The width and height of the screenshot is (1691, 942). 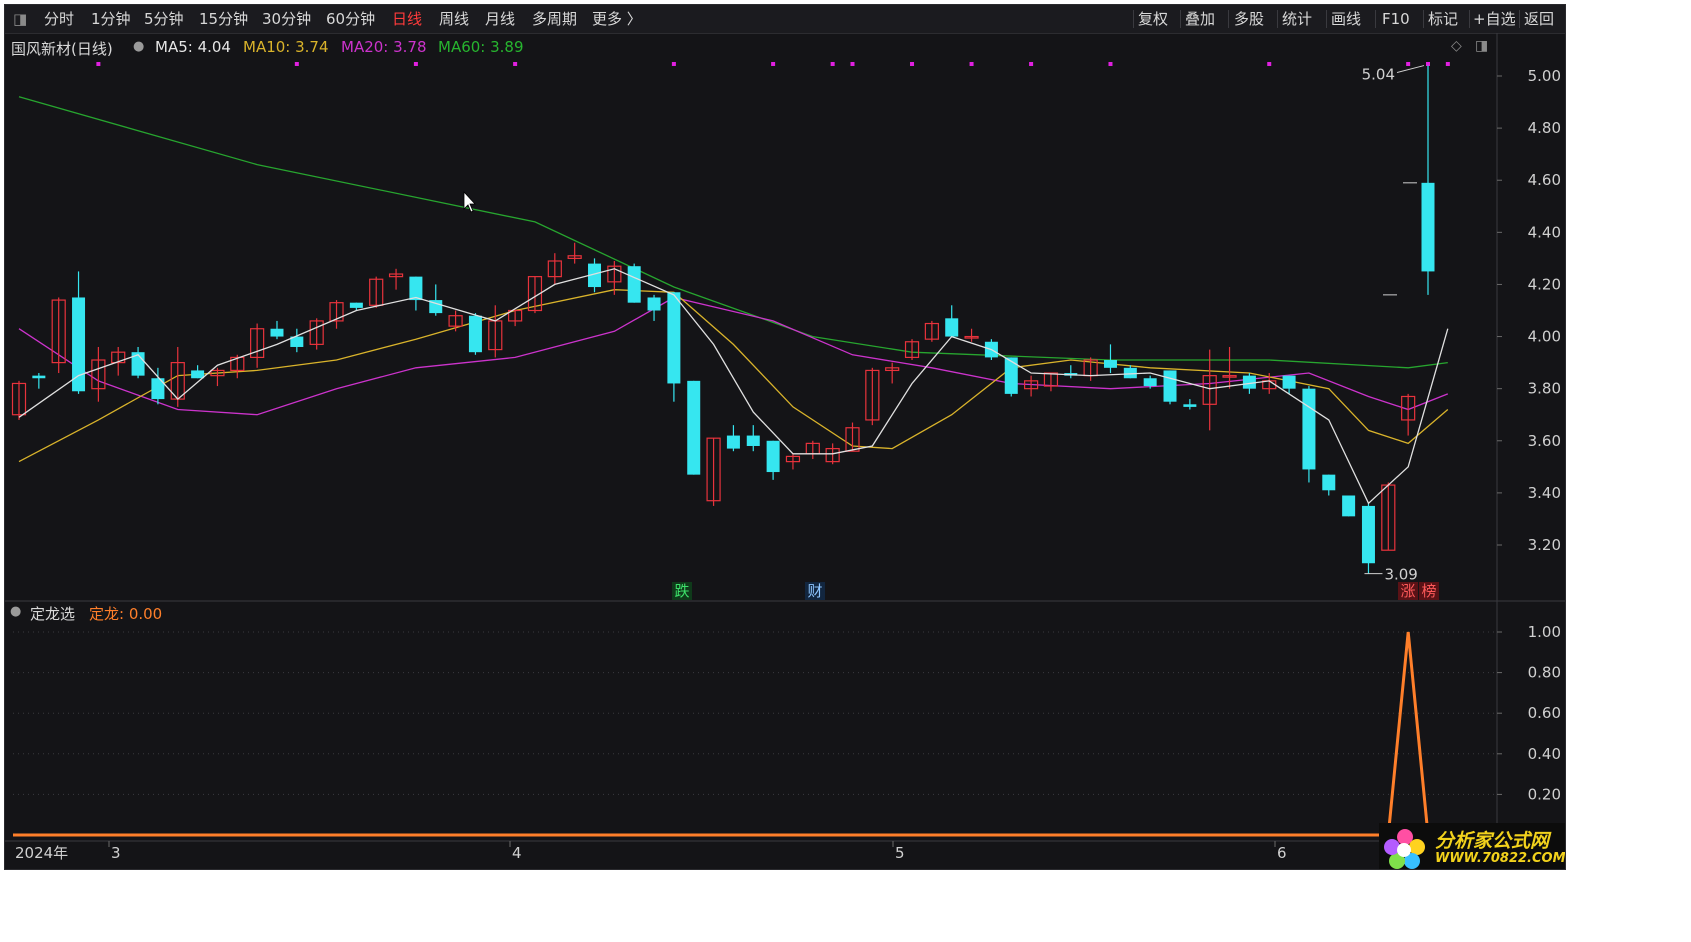 What do you see at coordinates (1282, 853) in the screenshot?
I see `time-axis-label: 6` at bounding box center [1282, 853].